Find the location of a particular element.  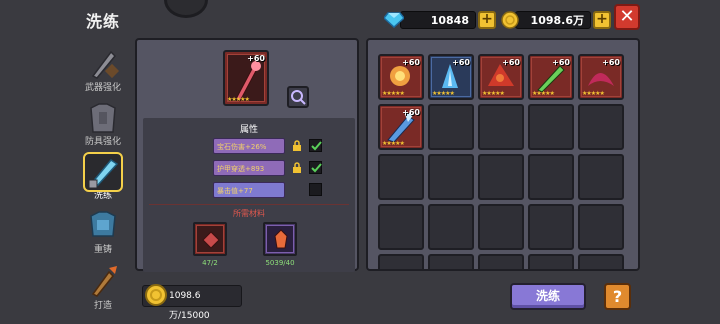

recast-icon is located at coordinates (103, 226).